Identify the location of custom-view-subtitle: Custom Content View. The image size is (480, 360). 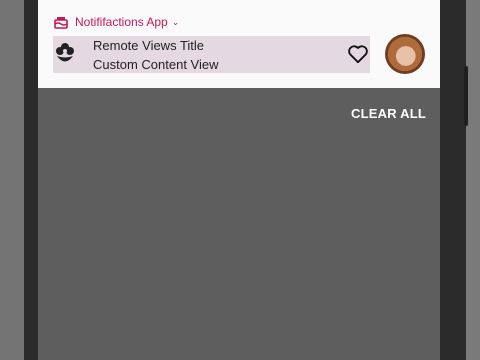
(156, 64).